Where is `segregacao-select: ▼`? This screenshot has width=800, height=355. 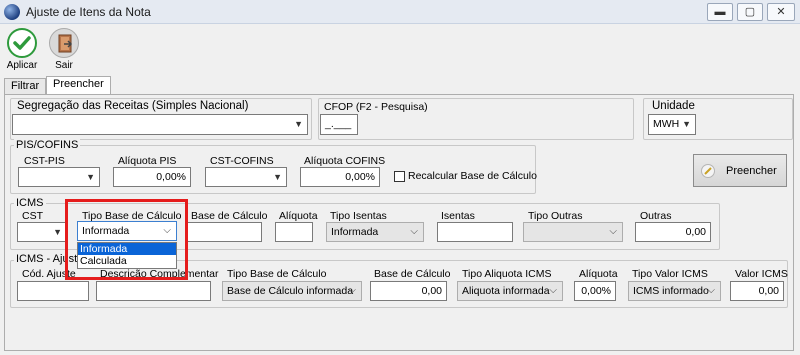
segregacao-select: ▼ is located at coordinates (160, 124).